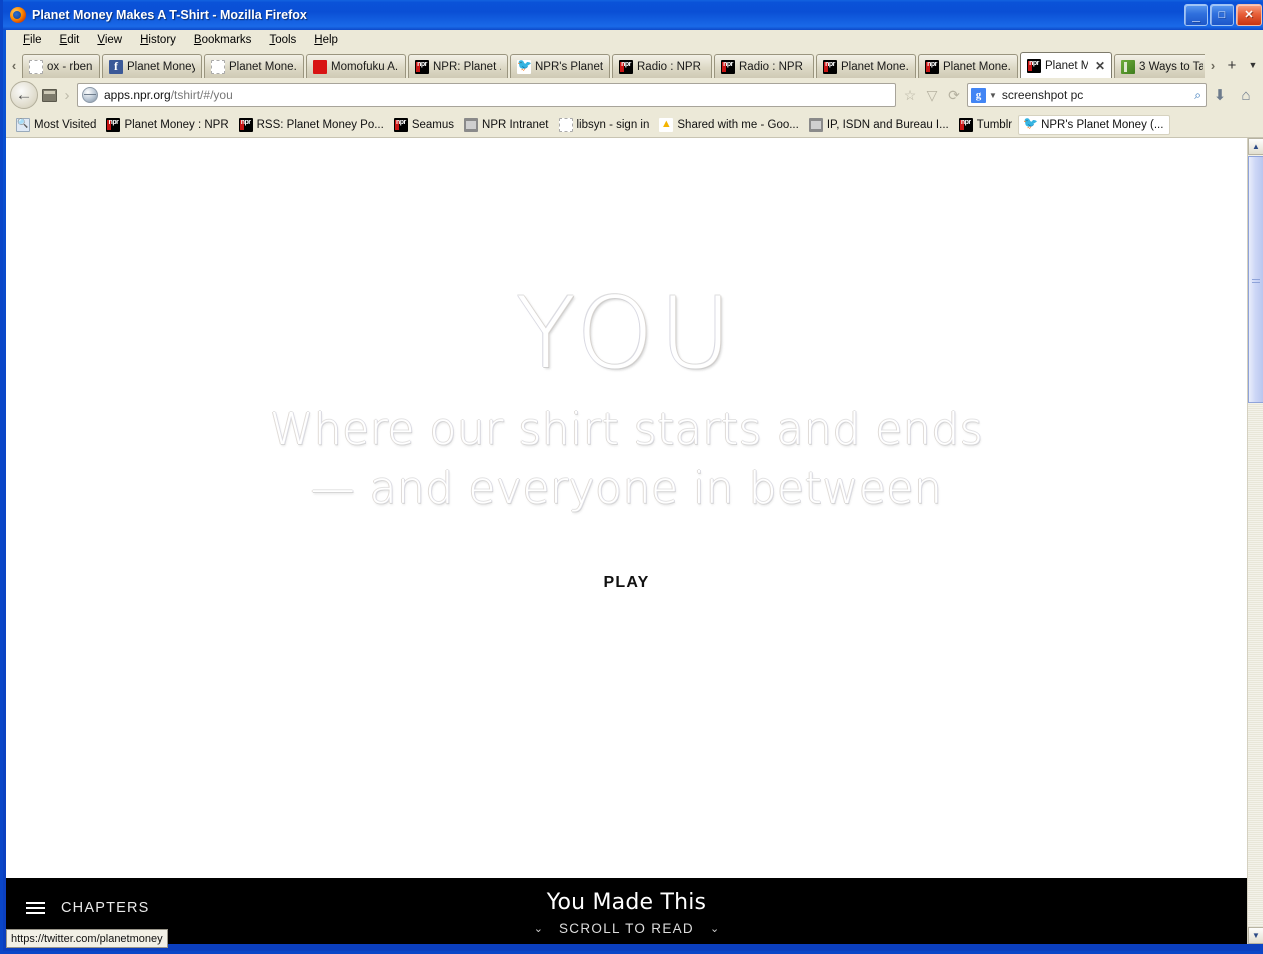 The image size is (1263, 954). I want to click on downloads-button: ⬇, so click(1220, 95).